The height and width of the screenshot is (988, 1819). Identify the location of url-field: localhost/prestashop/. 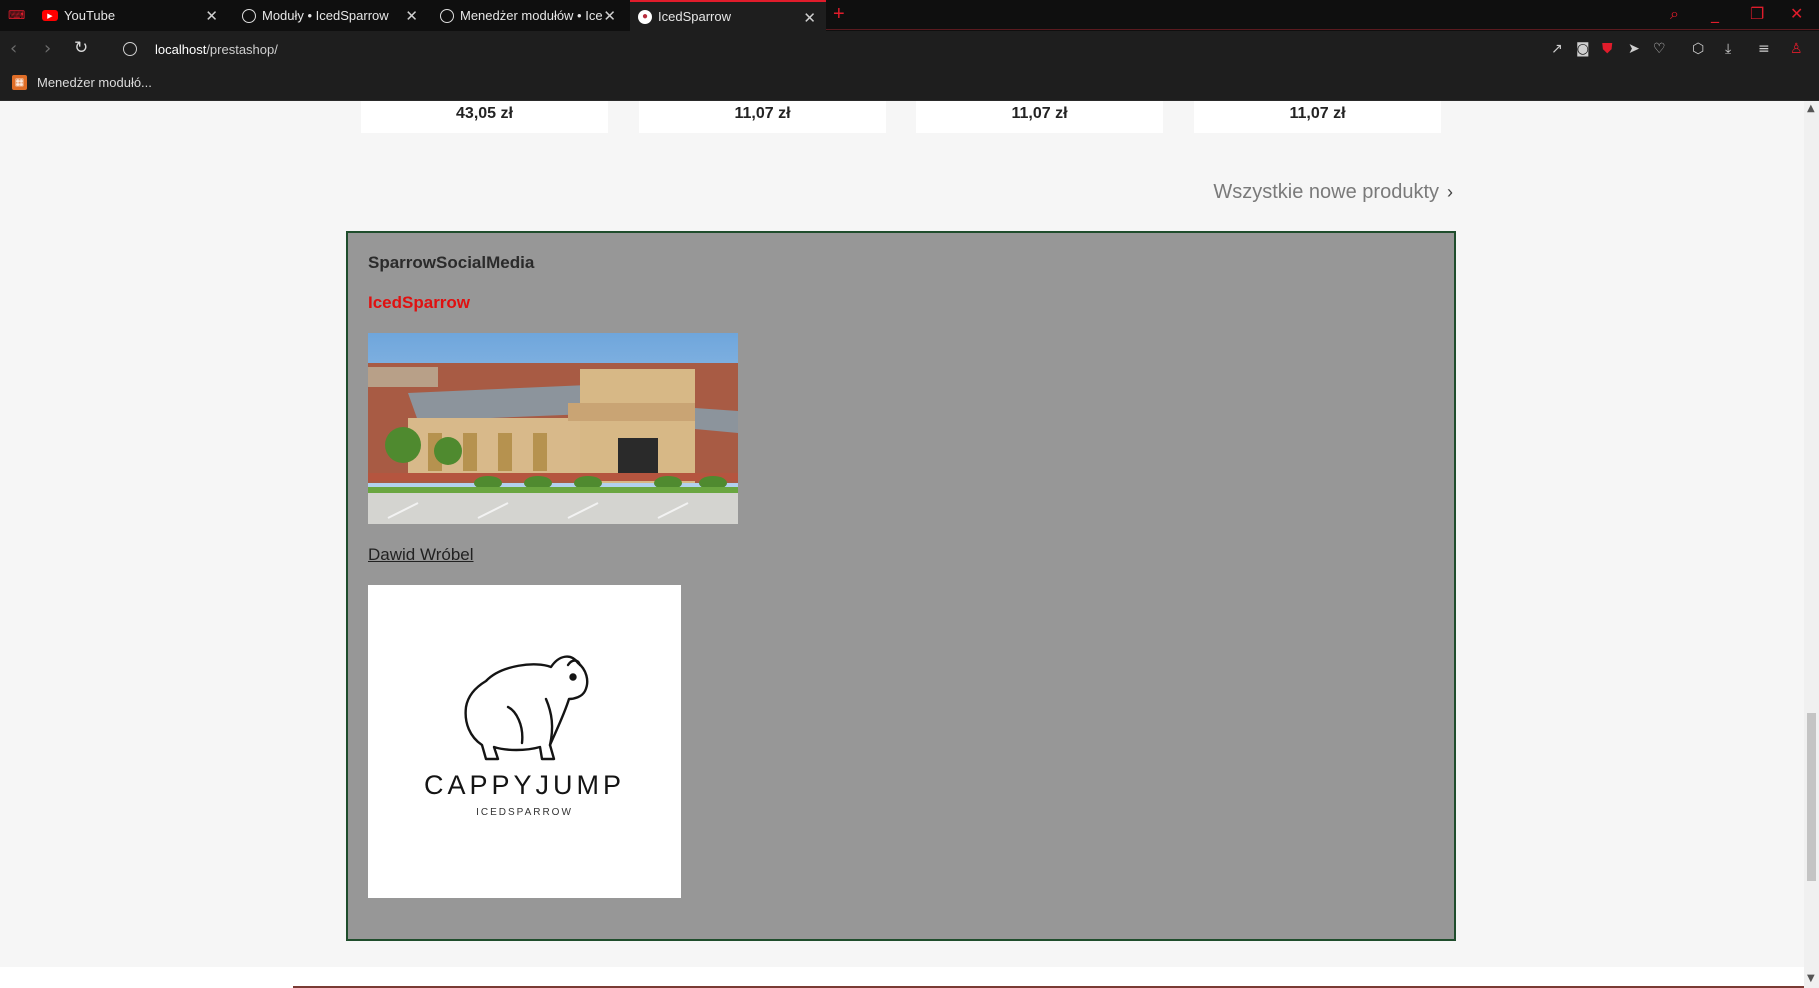
(216, 49).